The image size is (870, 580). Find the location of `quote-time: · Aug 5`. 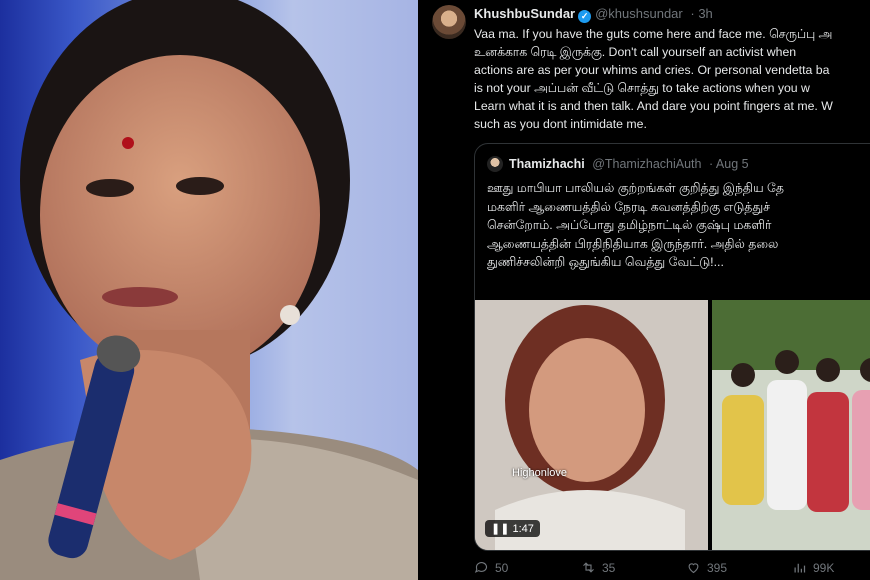

quote-time: · Aug 5 is located at coordinates (729, 164).